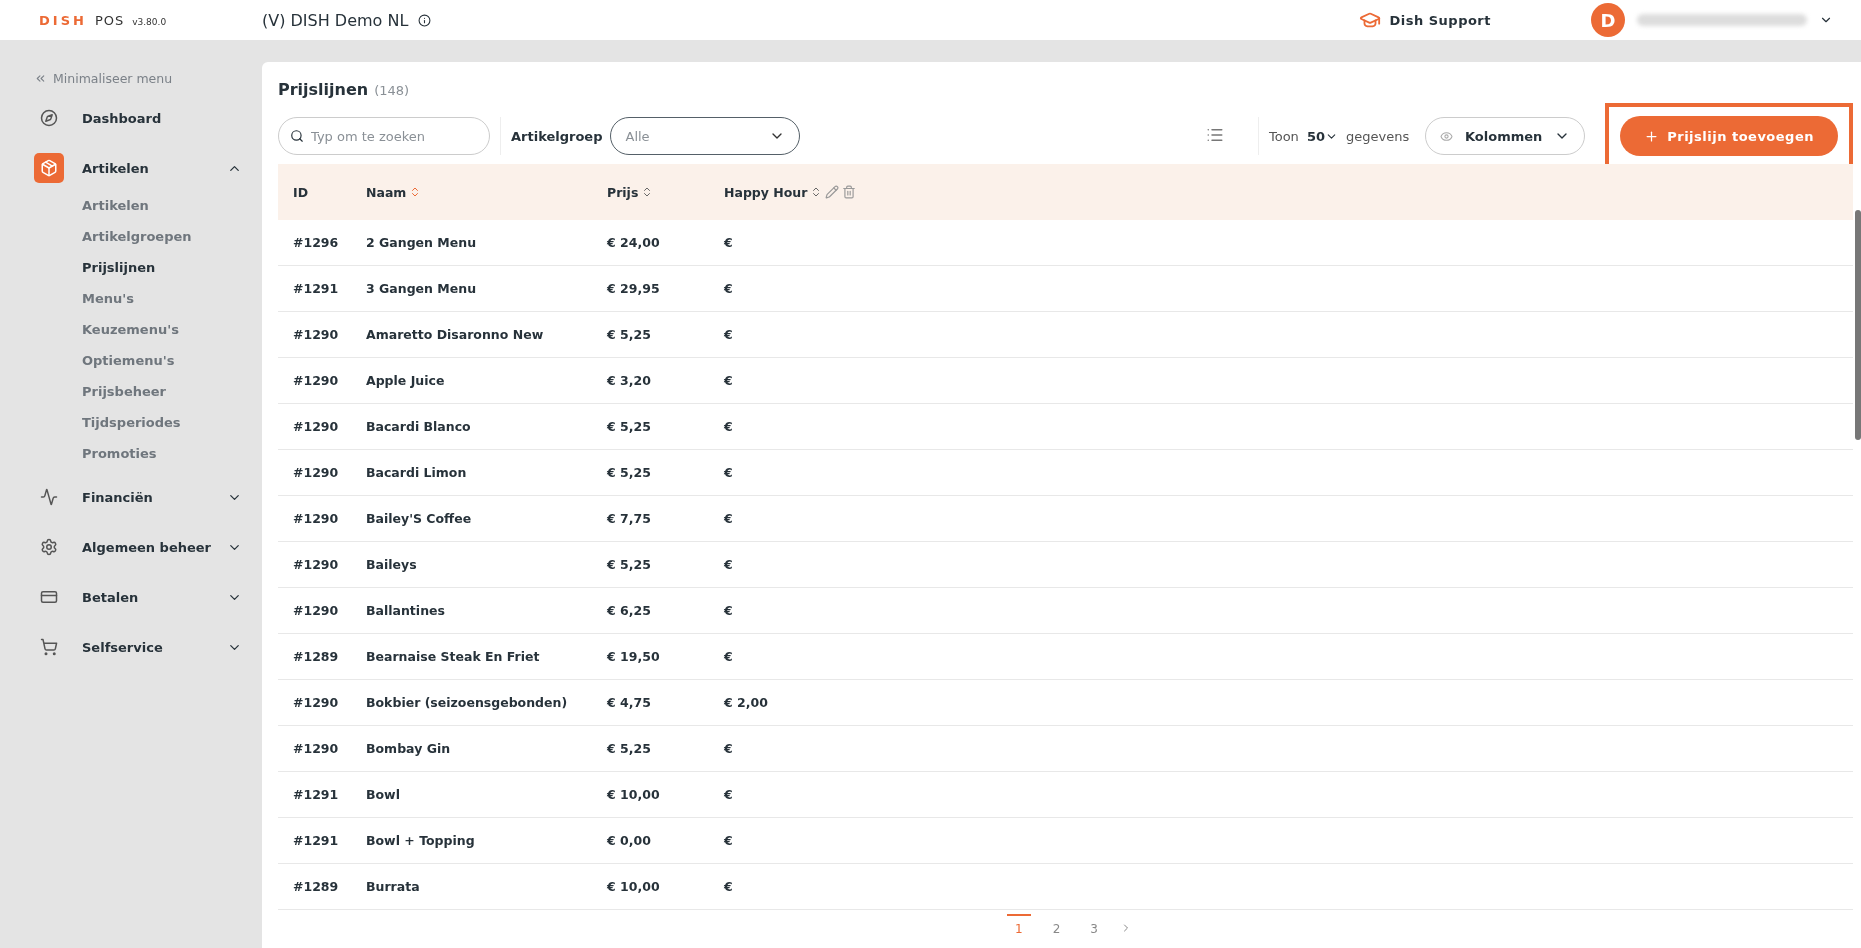 The image size is (1861, 948). What do you see at coordinates (1094, 926) in the screenshot?
I see `page-button: 3` at bounding box center [1094, 926].